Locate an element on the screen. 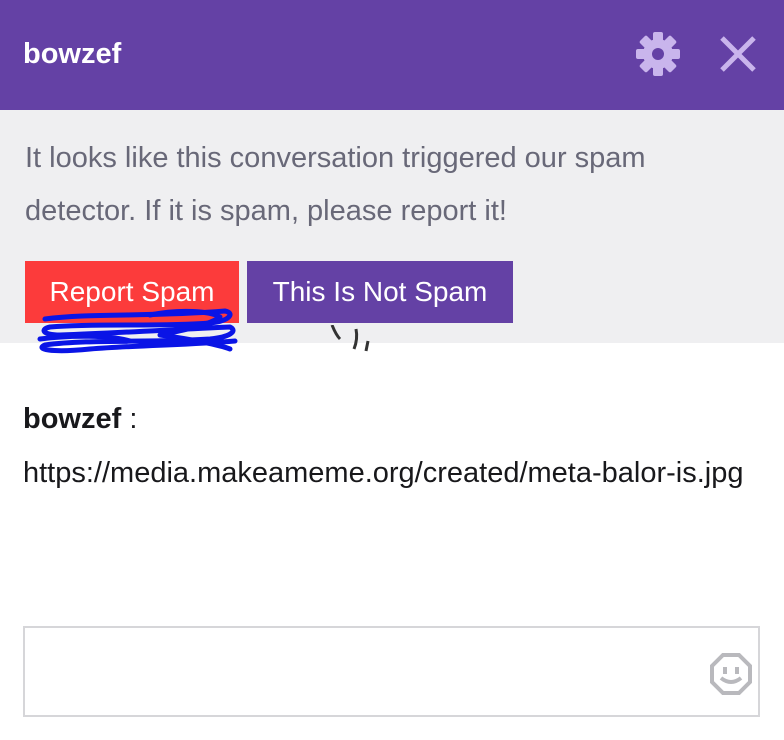 The image size is (784, 740). whisper-header: bowzef is located at coordinates (392, 55).